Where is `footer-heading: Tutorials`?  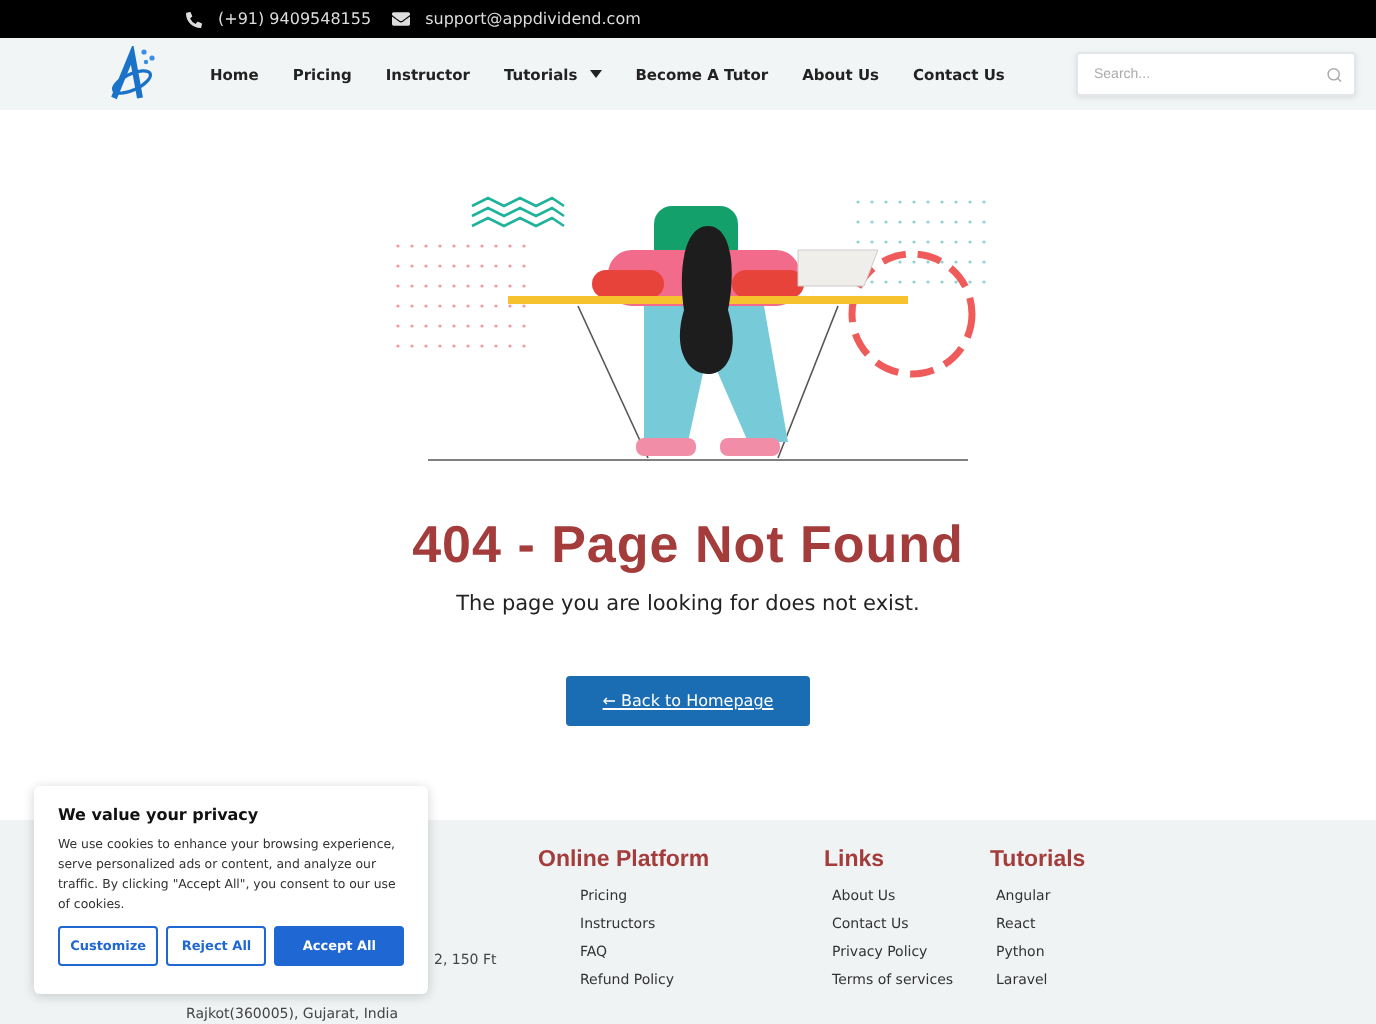
footer-heading: Tutorials is located at coordinates (1039, 860).